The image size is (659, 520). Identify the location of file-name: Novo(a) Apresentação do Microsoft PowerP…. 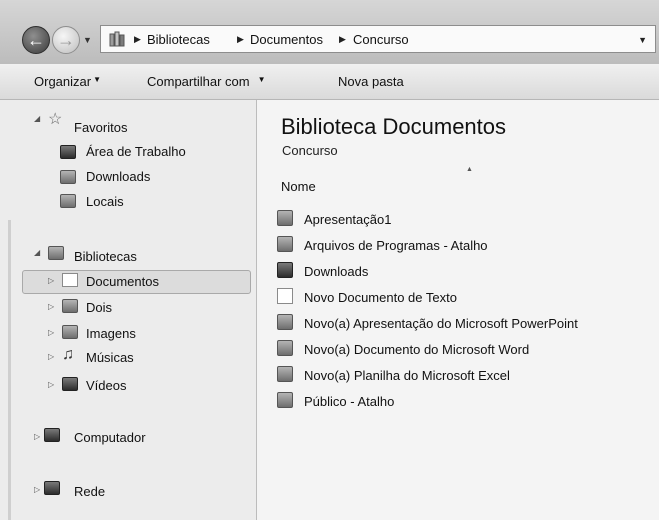
(441, 323).